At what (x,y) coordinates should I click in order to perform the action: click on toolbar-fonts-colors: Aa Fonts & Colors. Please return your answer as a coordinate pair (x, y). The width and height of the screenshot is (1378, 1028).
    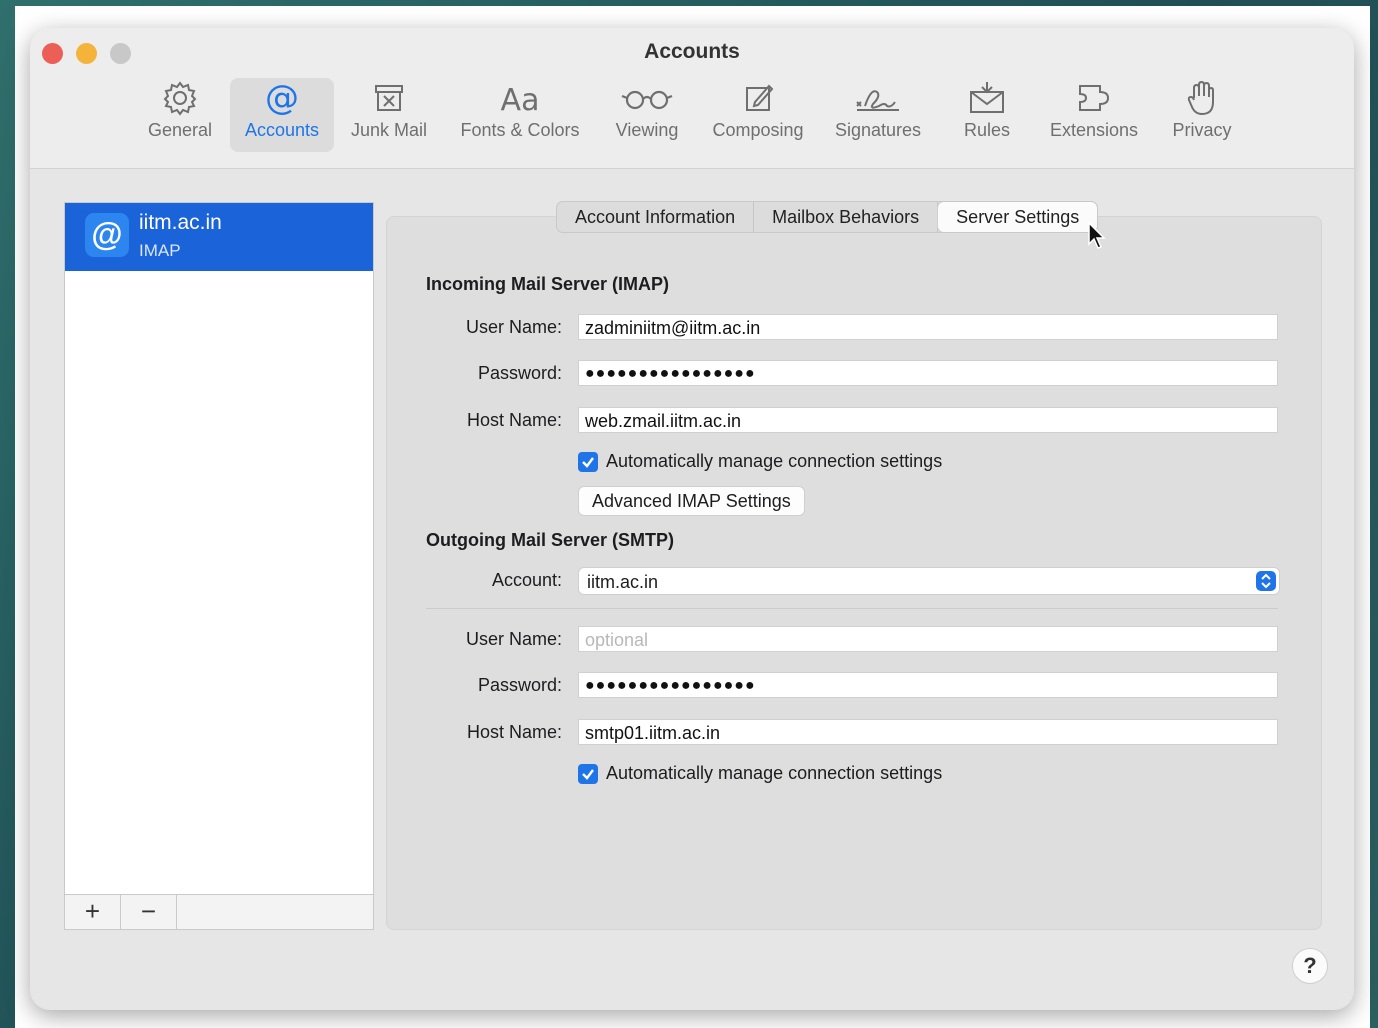
    Looking at the image, I should click on (520, 115).